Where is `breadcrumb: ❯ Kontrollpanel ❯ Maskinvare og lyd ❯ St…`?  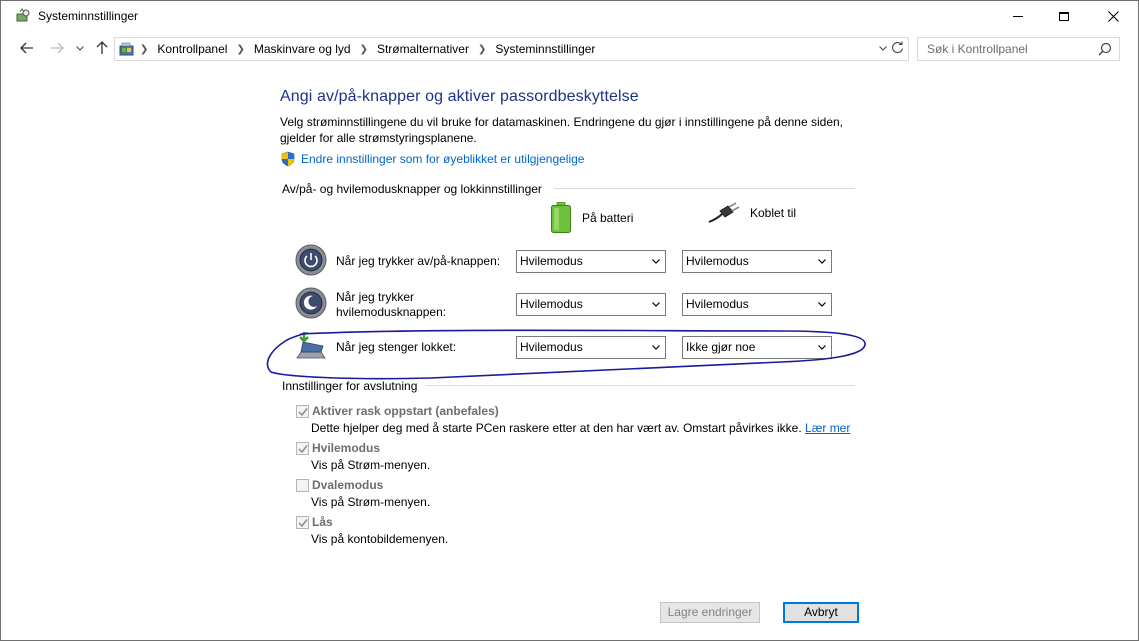 breadcrumb: ❯ Kontrollpanel ❯ Maskinvare og lyd ❯ St… is located at coordinates (367, 49).